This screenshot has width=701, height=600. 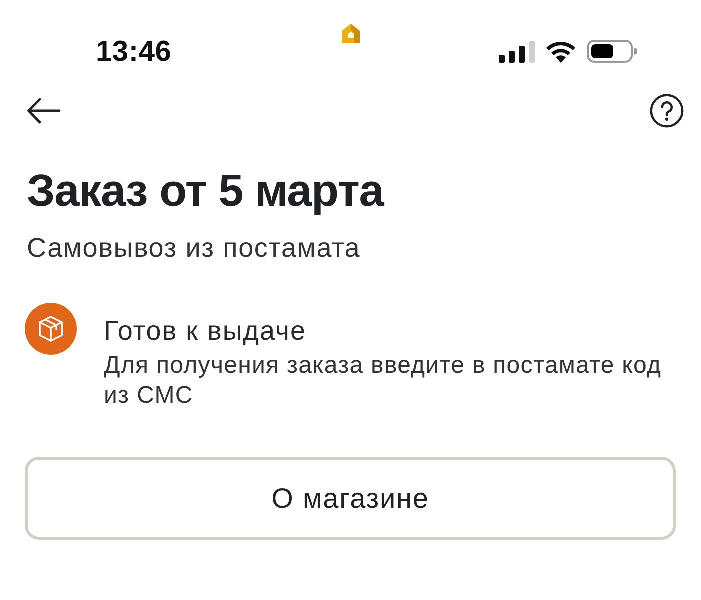 What do you see at coordinates (612, 51) in the screenshot?
I see `battery-icon` at bounding box center [612, 51].